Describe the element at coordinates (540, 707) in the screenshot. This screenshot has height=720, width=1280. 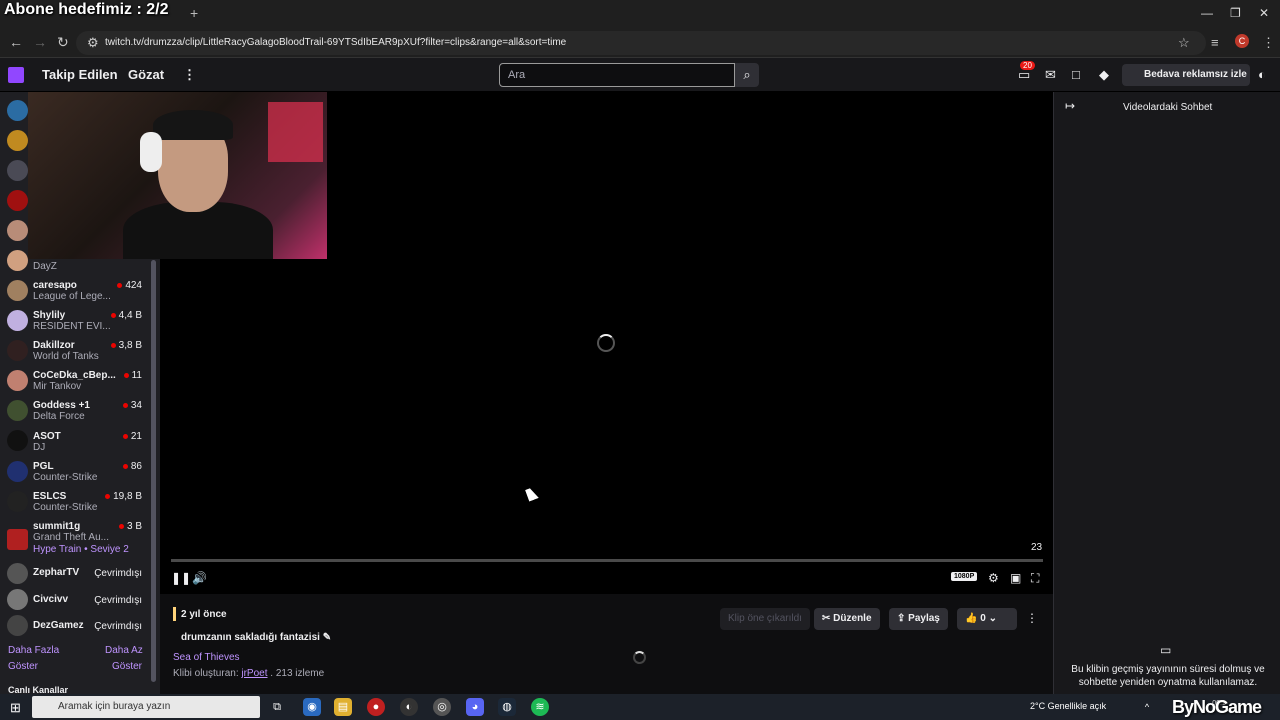
I see `spotify-icon: ≋` at that location.